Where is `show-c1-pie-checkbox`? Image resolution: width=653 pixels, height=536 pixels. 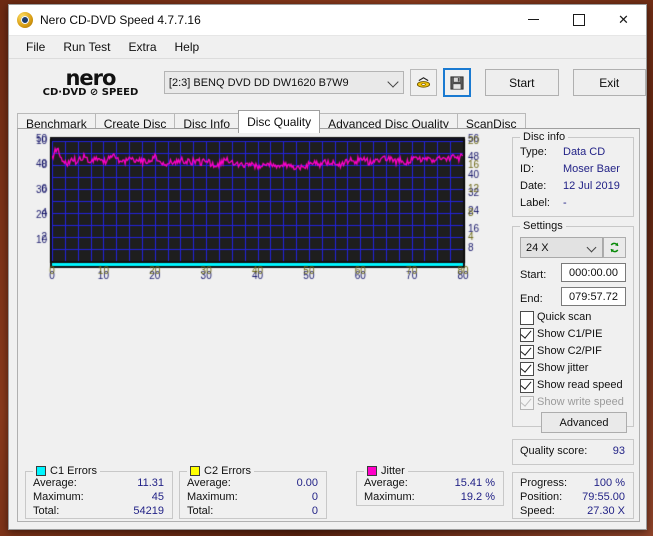 show-c1-pie-checkbox is located at coordinates (527, 334).